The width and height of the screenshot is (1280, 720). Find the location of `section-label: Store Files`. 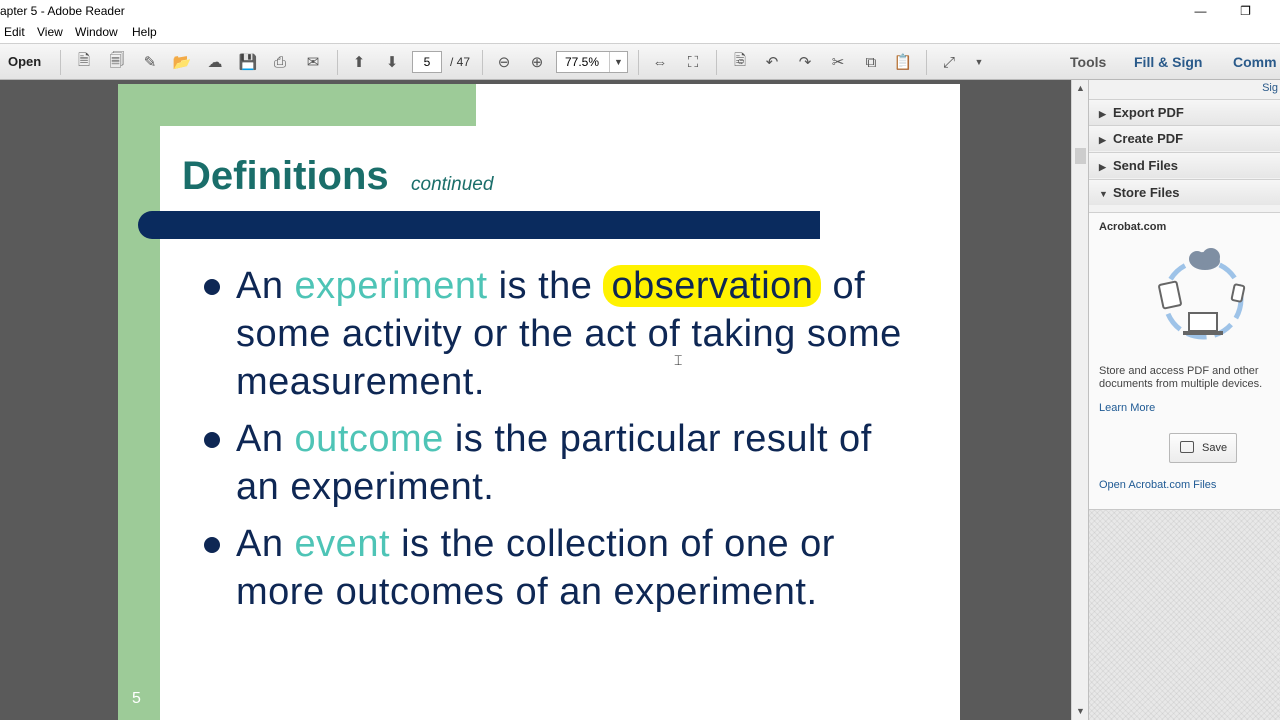

section-label: Store Files is located at coordinates (1146, 192).